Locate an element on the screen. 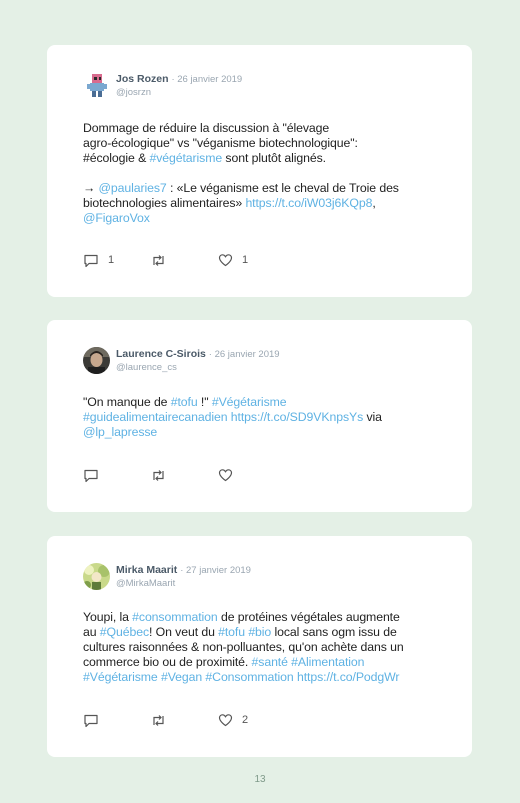  hashtag-link: #Québec is located at coordinates (124, 632).